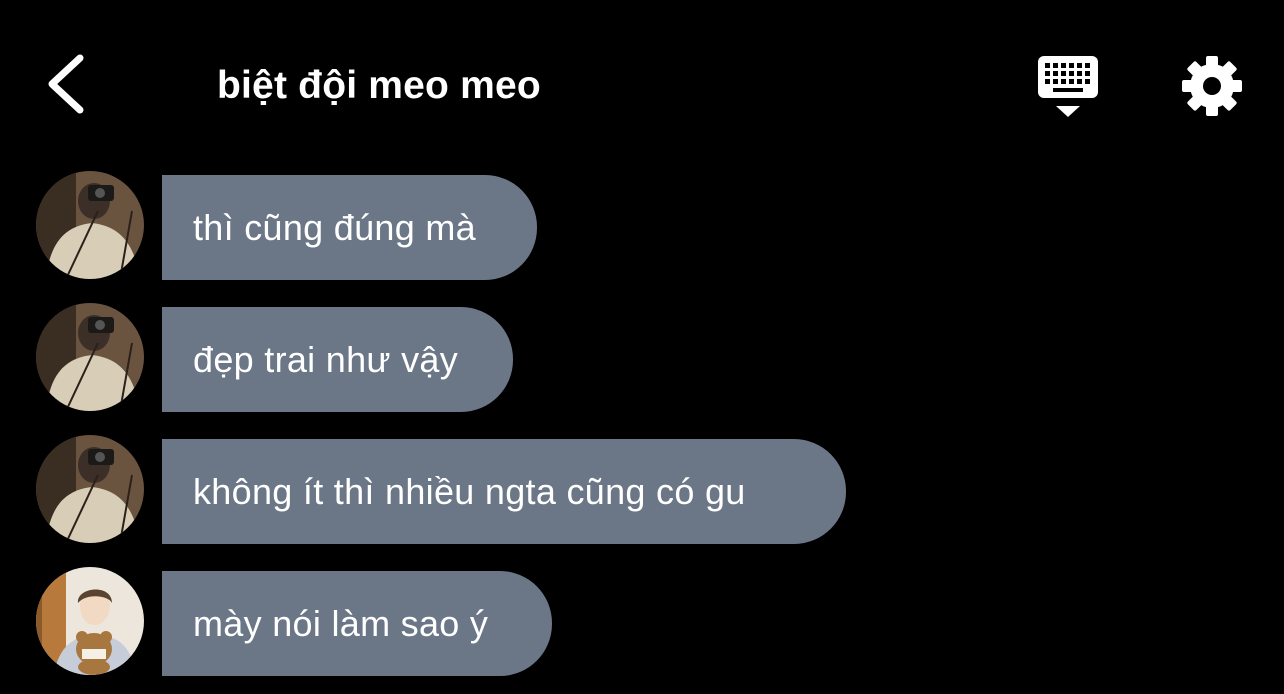 The height and width of the screenshot is (694, 1284). I want to click on message-bubble: đẹp trai như vậy, so click(337, 359).